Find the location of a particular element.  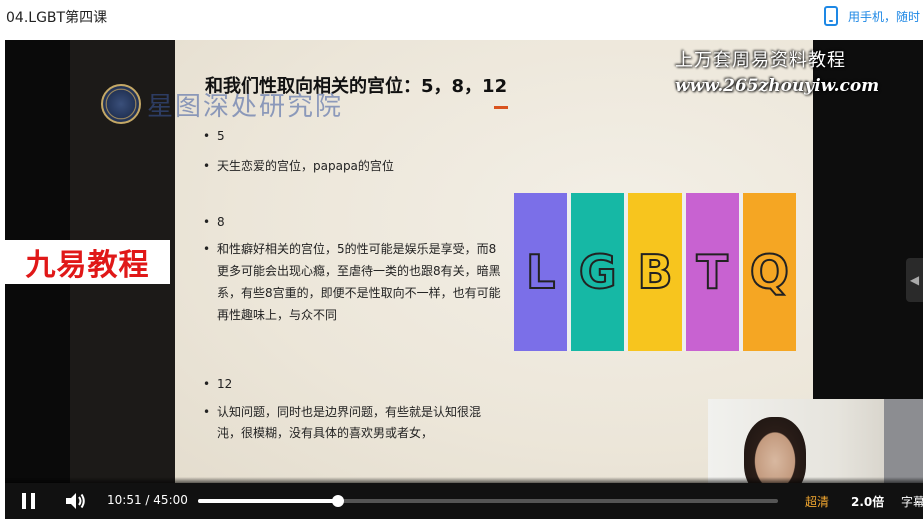

org-logo-icon is located at coordinates (121, 104).